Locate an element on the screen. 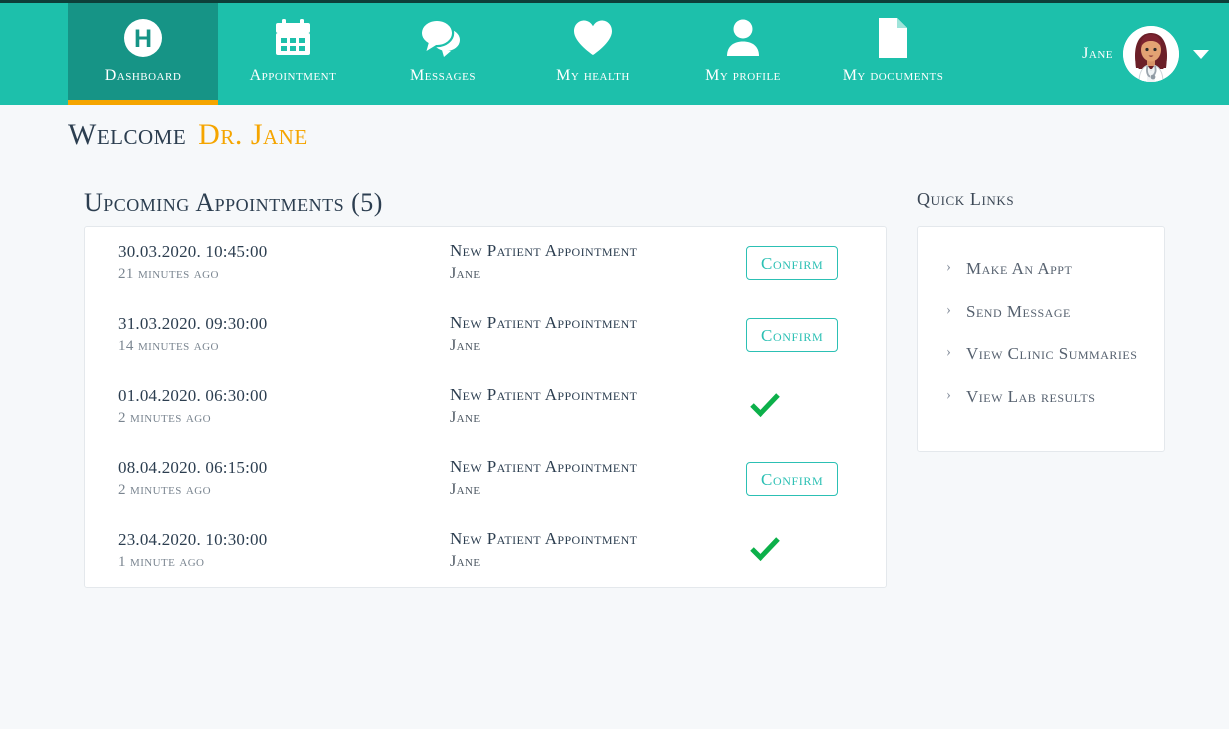  nav-item-messages: Messages is located at coordinates (443, 54).